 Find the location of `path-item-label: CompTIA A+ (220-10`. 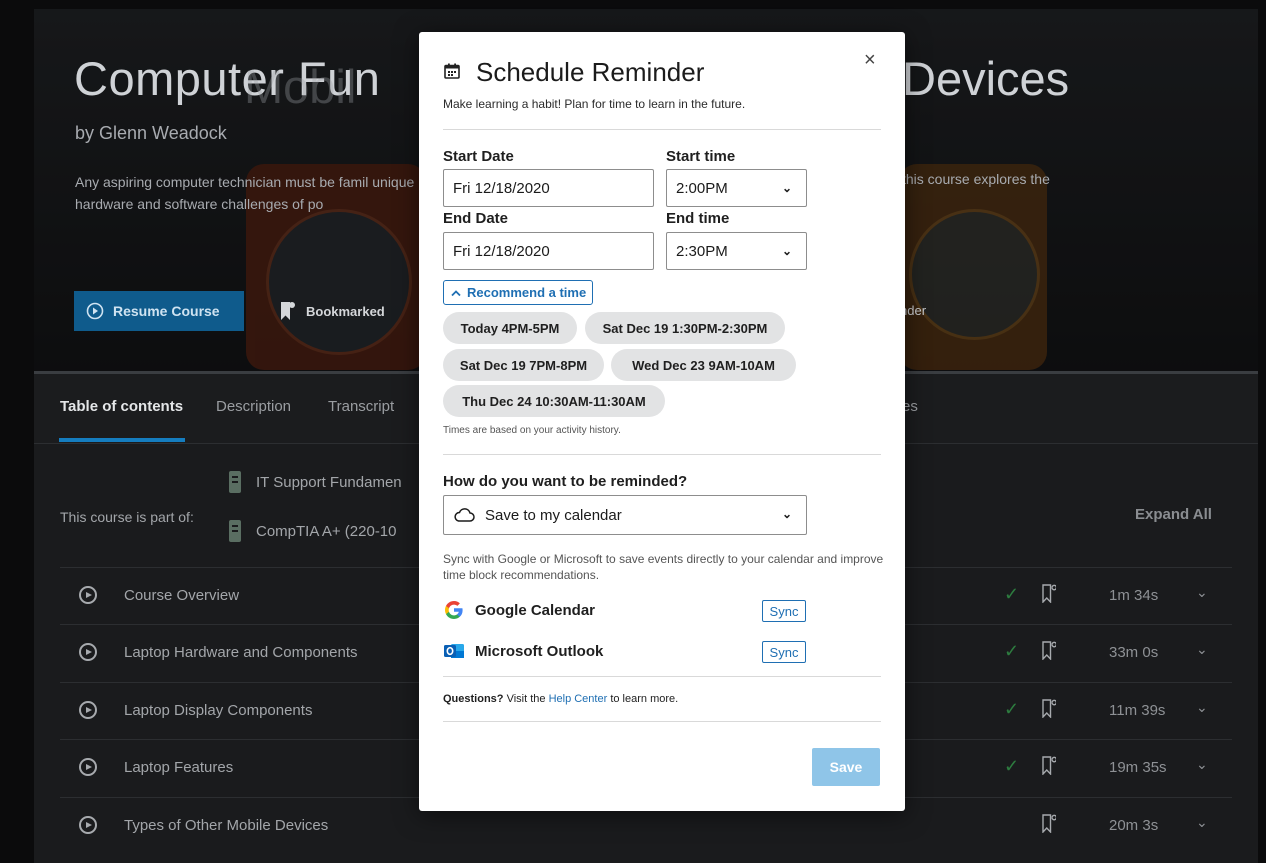

path-item-label: CompTIA A+ (220-10 is located at coordinates (326, 531).